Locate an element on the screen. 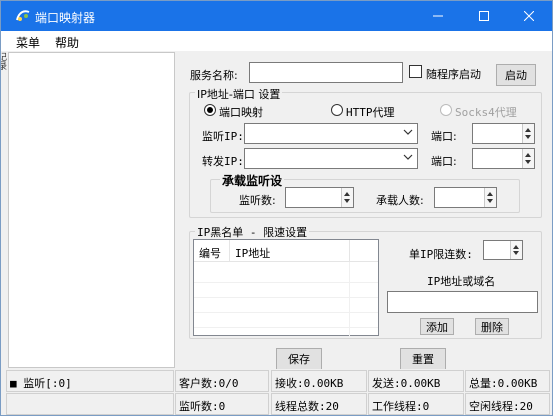 The image size is (560, 420). minimize-icon is located at coordinates (438, 16).